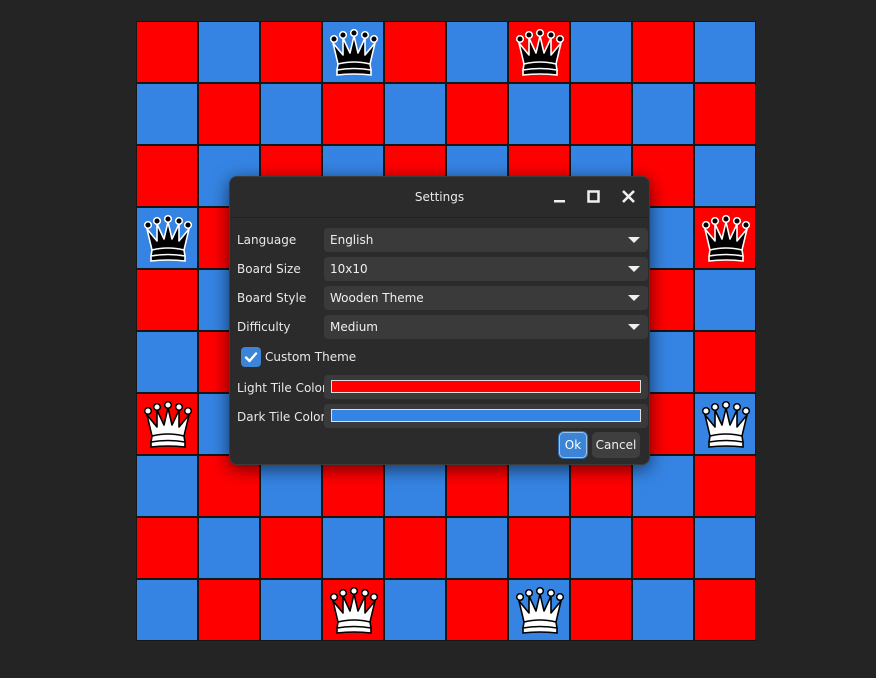 The image size is (876, 678). What do you see at coordinates (269, 269) in the screenshot?
I see `board-size-label: Board Size` at bounding box center [269, 269].